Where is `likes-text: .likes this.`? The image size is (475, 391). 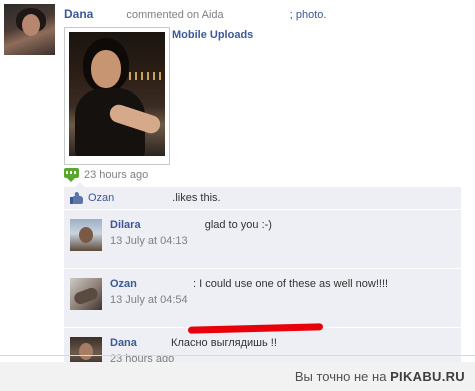 likes-text: .likes this. is located at coordinates (196, 198).